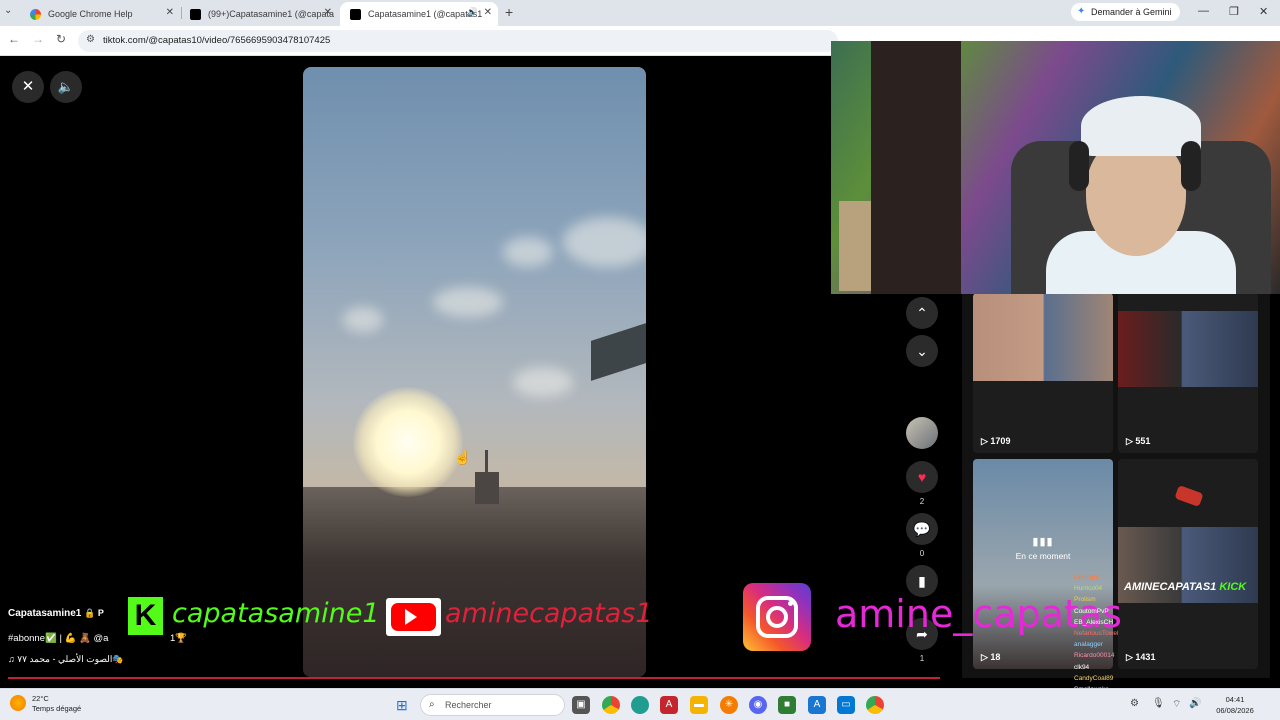 Image resolution: width=1280 pixels, height=720 pixels. Describe the element at coordinates (1085, 600) in the screenshot. I see `chat-message: Prolism` at that location.